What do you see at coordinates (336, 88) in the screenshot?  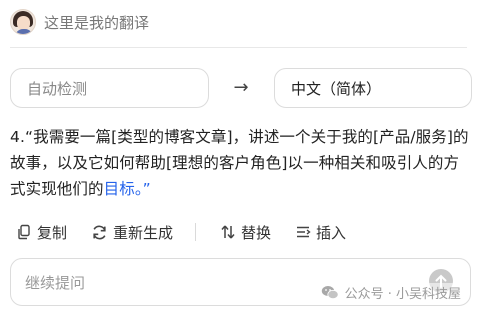 I see `target-language-label: 中文（简体）` at bounding box center [336, 88].